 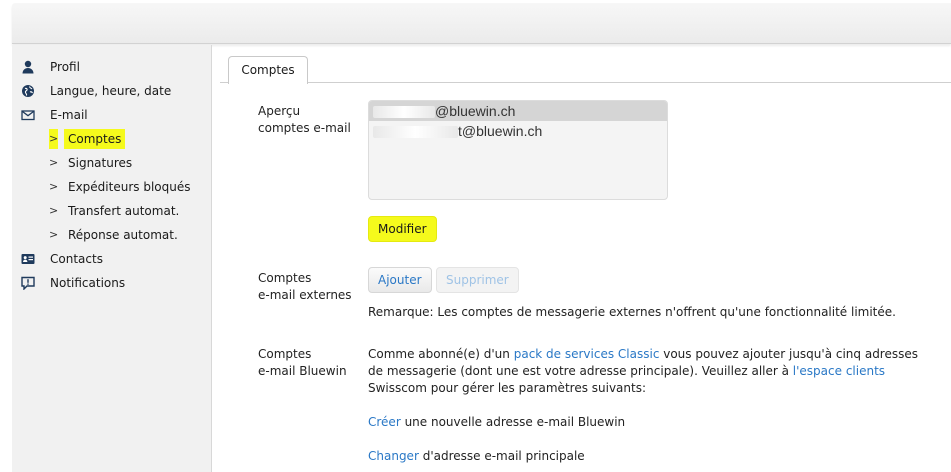 I want to click on sidebar-item-notifications: Notifications, so click(x=111, y=283).